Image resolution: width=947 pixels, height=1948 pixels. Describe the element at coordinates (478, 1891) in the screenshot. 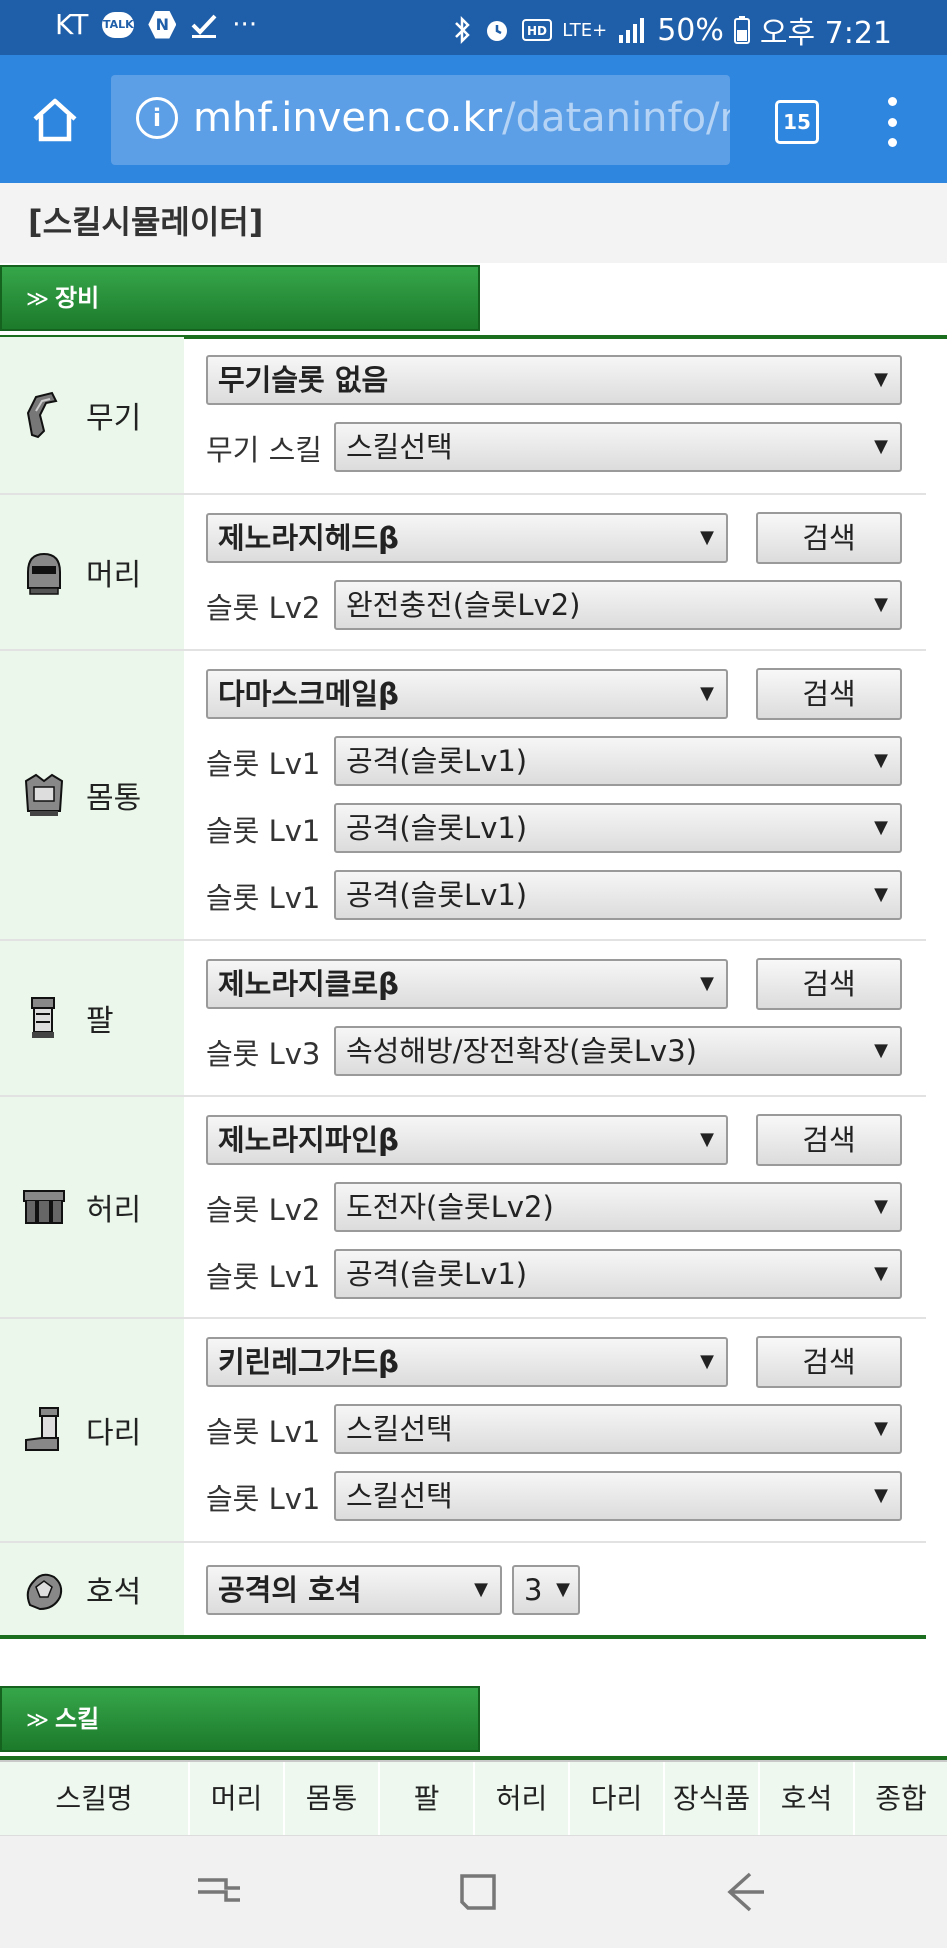

I see `home-nav-icon` at that location.